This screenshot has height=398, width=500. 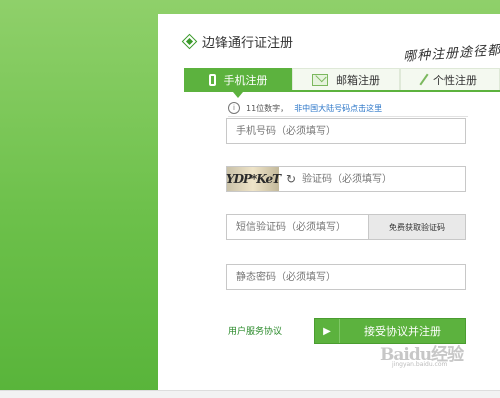 What do you see at coordinates (267, 108) in the screenshot?
I see `hint-text: 11位数字，` at bounding box center [267, 108].